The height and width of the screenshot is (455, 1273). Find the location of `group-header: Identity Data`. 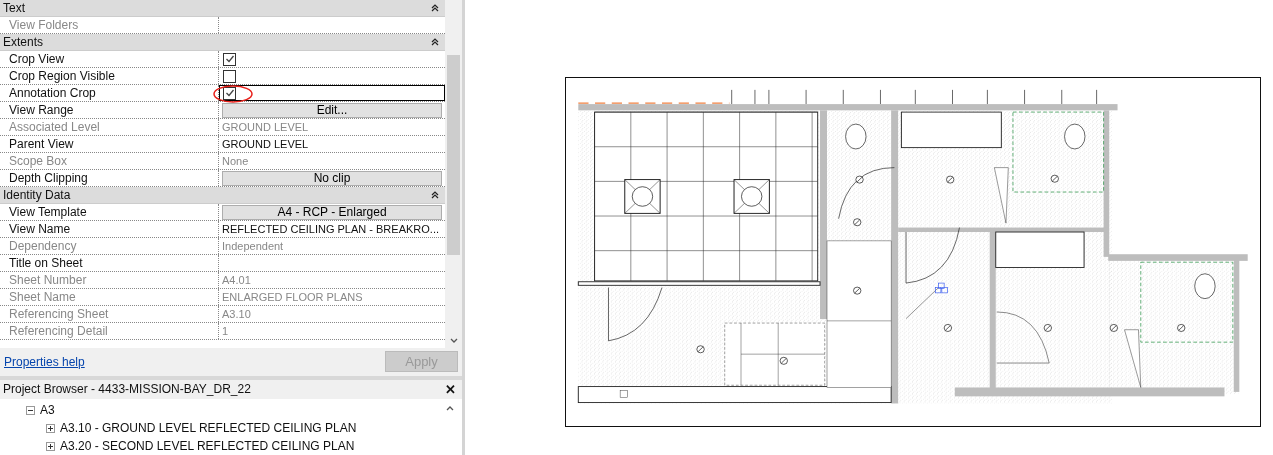

group-header: Identity Data is located at coordinates (222, 195).